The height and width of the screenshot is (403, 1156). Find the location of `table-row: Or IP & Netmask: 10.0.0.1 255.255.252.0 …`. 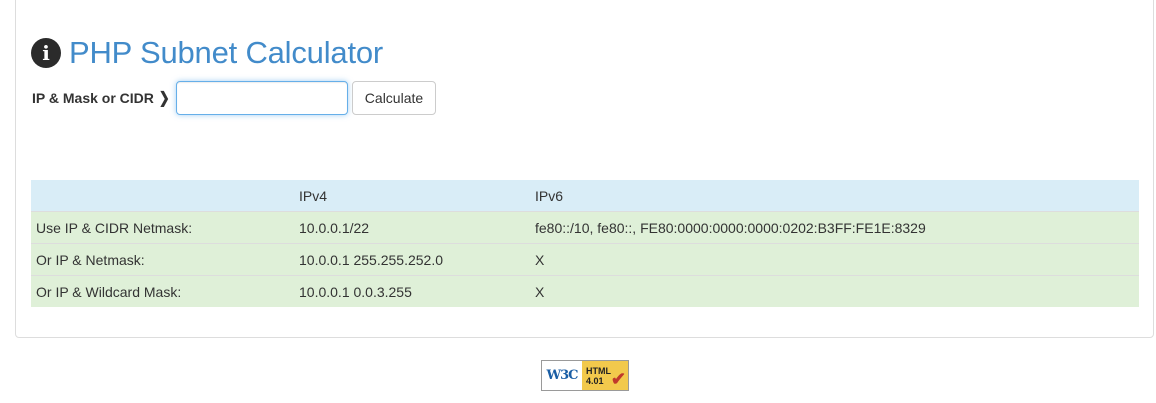

table-row: Or IP & Netmask: 10.0.0.1 255.255.252.0 … is located at coordinates (585, 259).